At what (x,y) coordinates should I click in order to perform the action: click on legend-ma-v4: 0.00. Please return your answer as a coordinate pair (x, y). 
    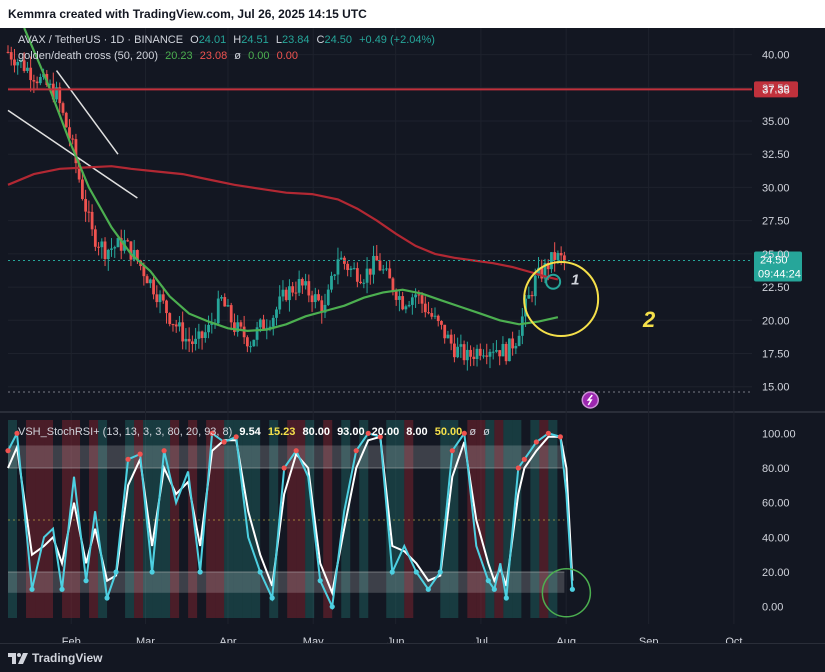
    Looking at the image, I should click on (287, 56).